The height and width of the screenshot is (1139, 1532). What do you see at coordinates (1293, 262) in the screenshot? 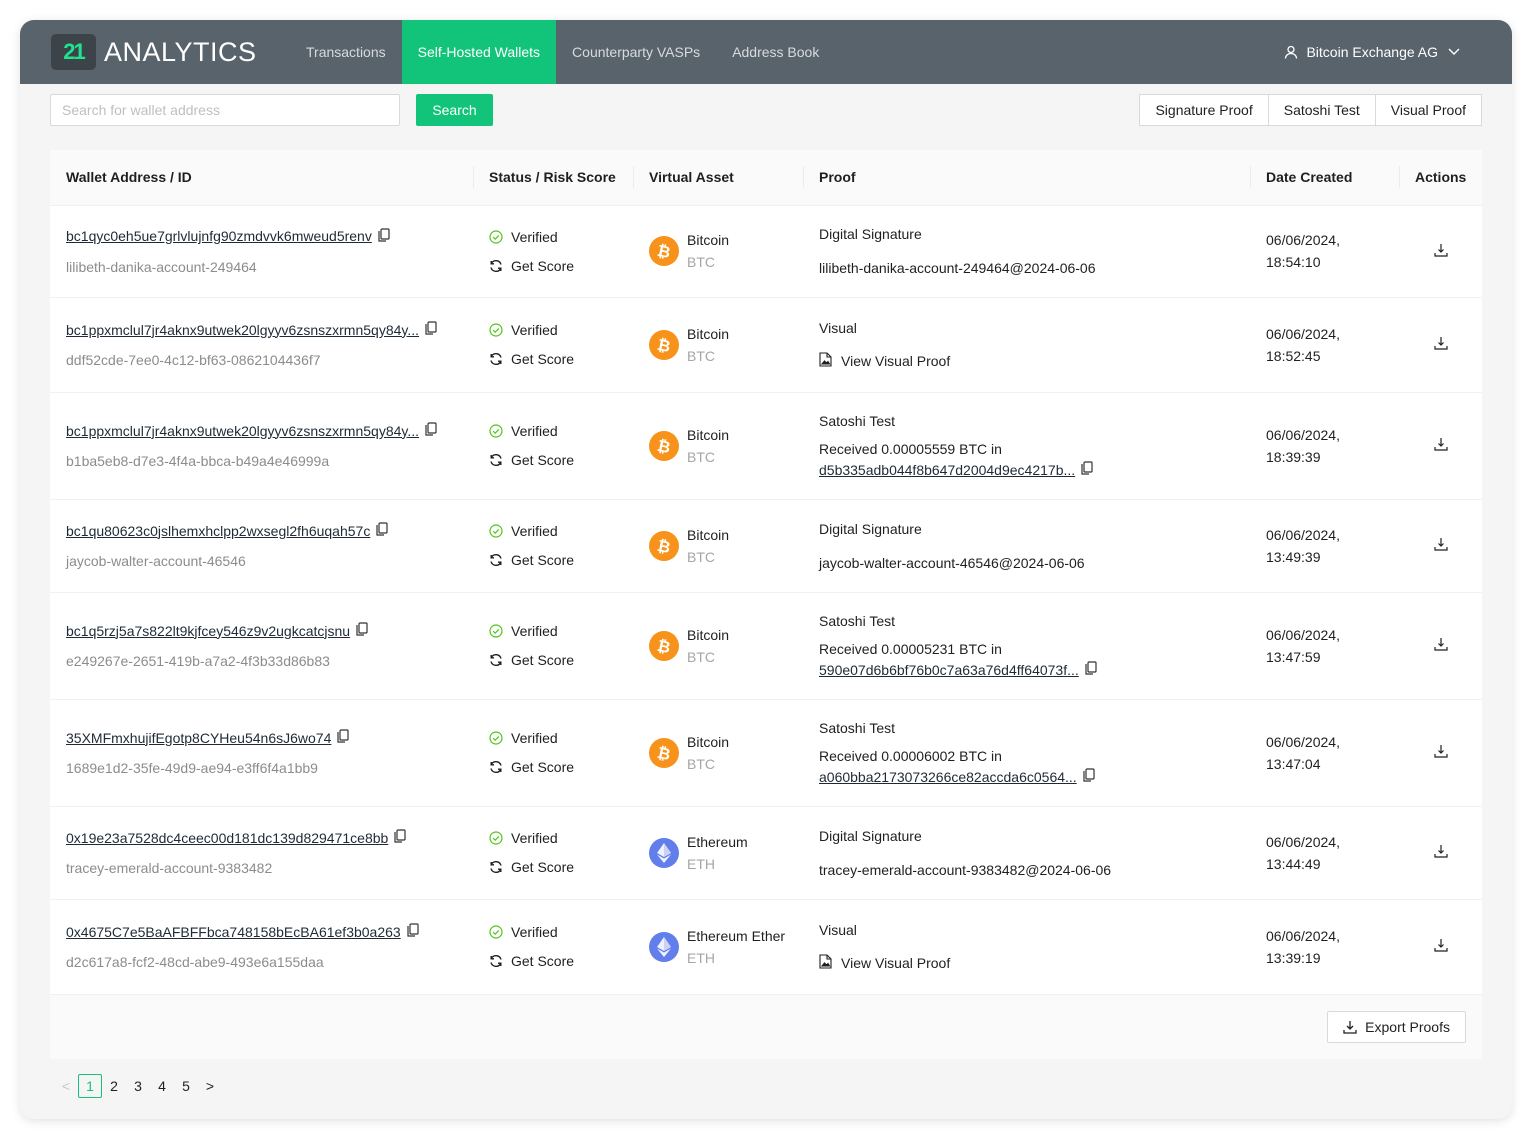
I see `time-created: 18:54:10` at bounding box center [1293, 262].